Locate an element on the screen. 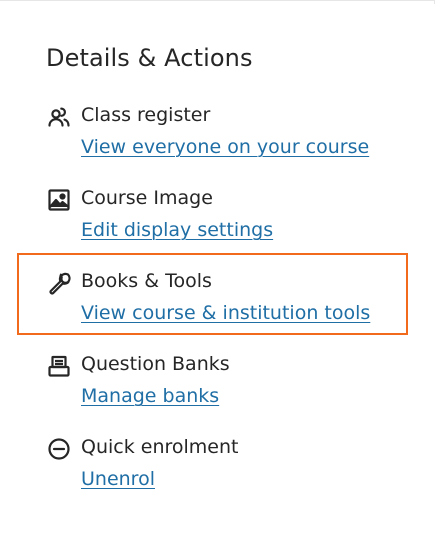 This screenshot has height=543, width=437. edit-display-settings-link: Edit display settings is located at coordinates (177, 230).